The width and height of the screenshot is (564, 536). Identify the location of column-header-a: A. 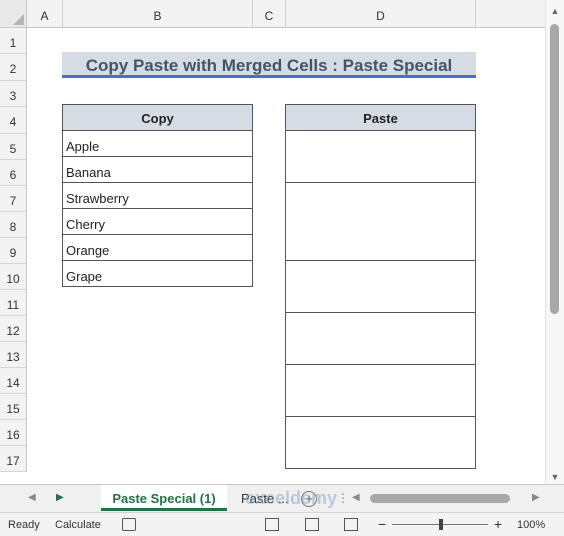
(45, 14).